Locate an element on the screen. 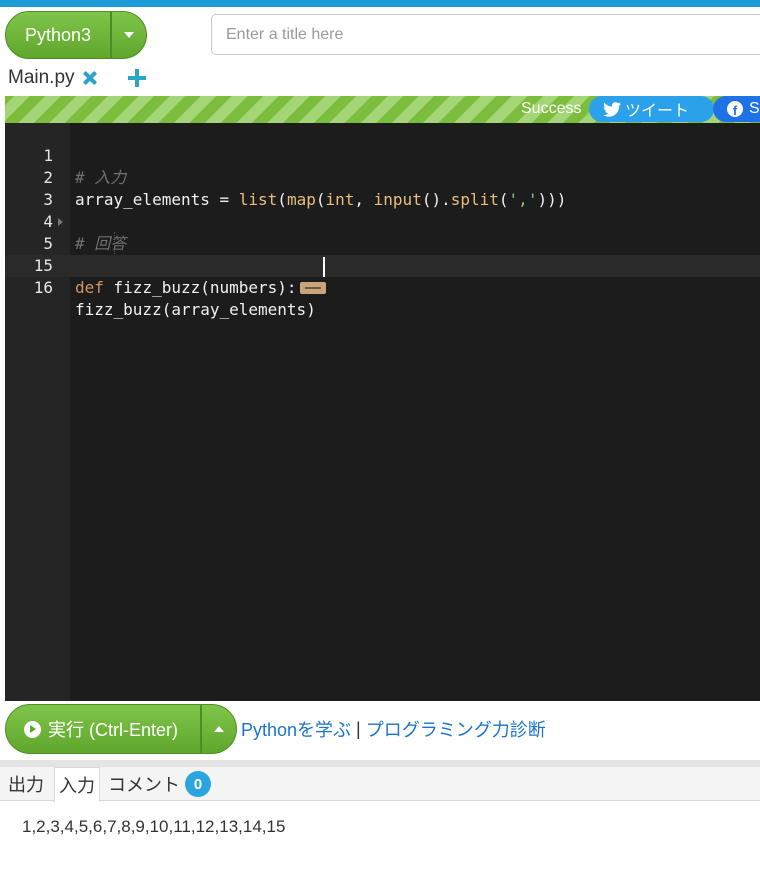  run-bar: 実行 (Ctrl-Enter) Pythonを学ぶ | プログラミング力診断 is located at coordinates (275, 729).